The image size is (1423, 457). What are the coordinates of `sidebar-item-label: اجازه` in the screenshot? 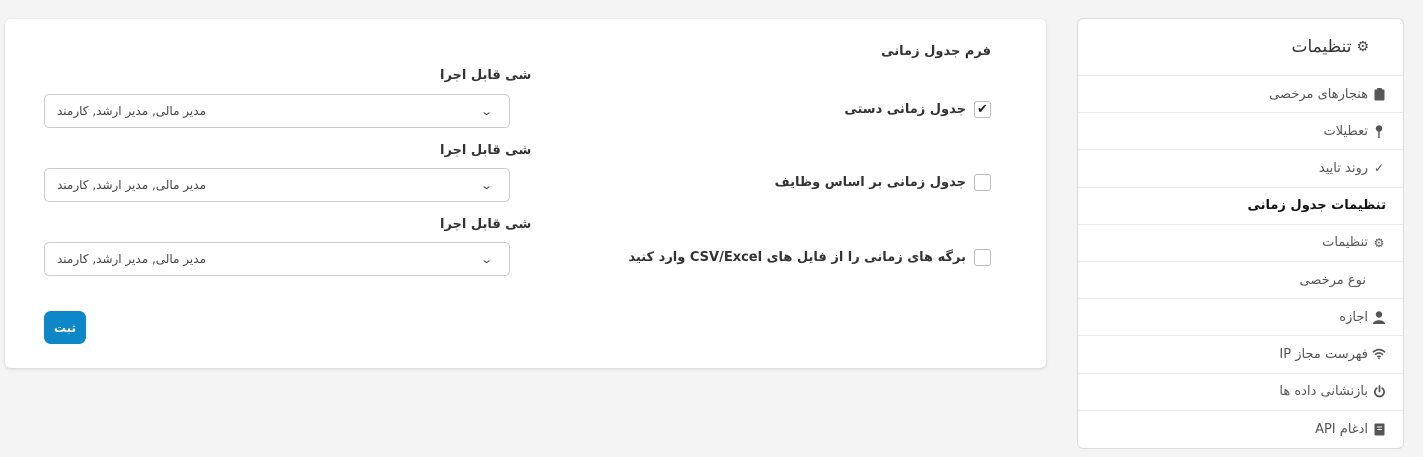 It's located at (1353, 317).